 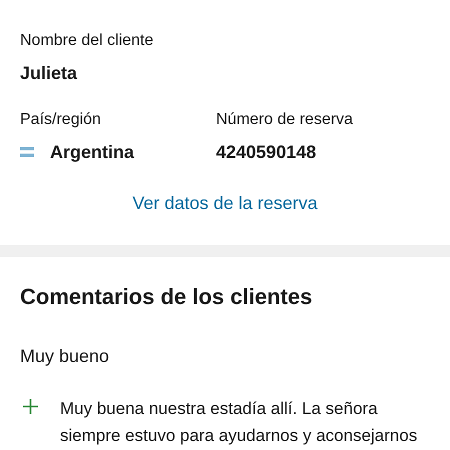 I want to click on field-label: Nombre del cliente, so click(x=87, y=41).